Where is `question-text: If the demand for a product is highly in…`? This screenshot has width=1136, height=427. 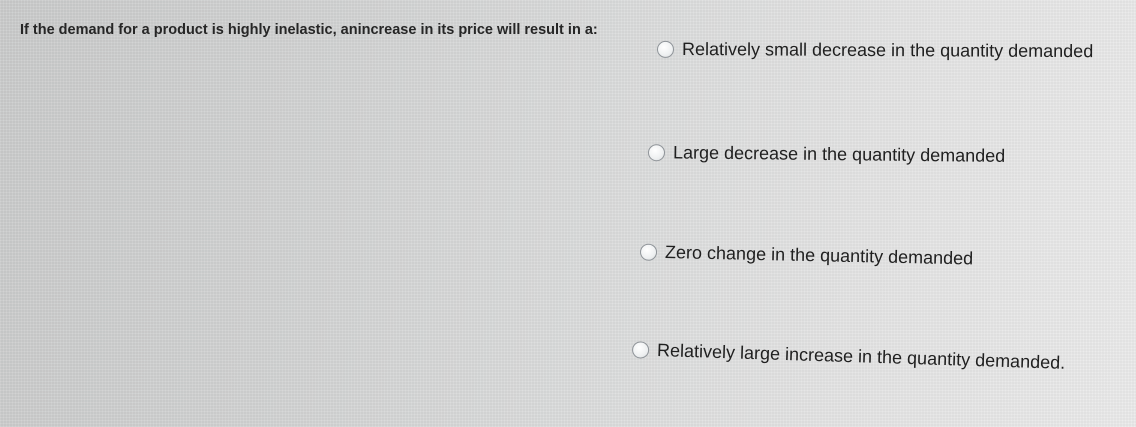
question-text: If the demand for a product is highly in… is located at coordinates (309, 30).